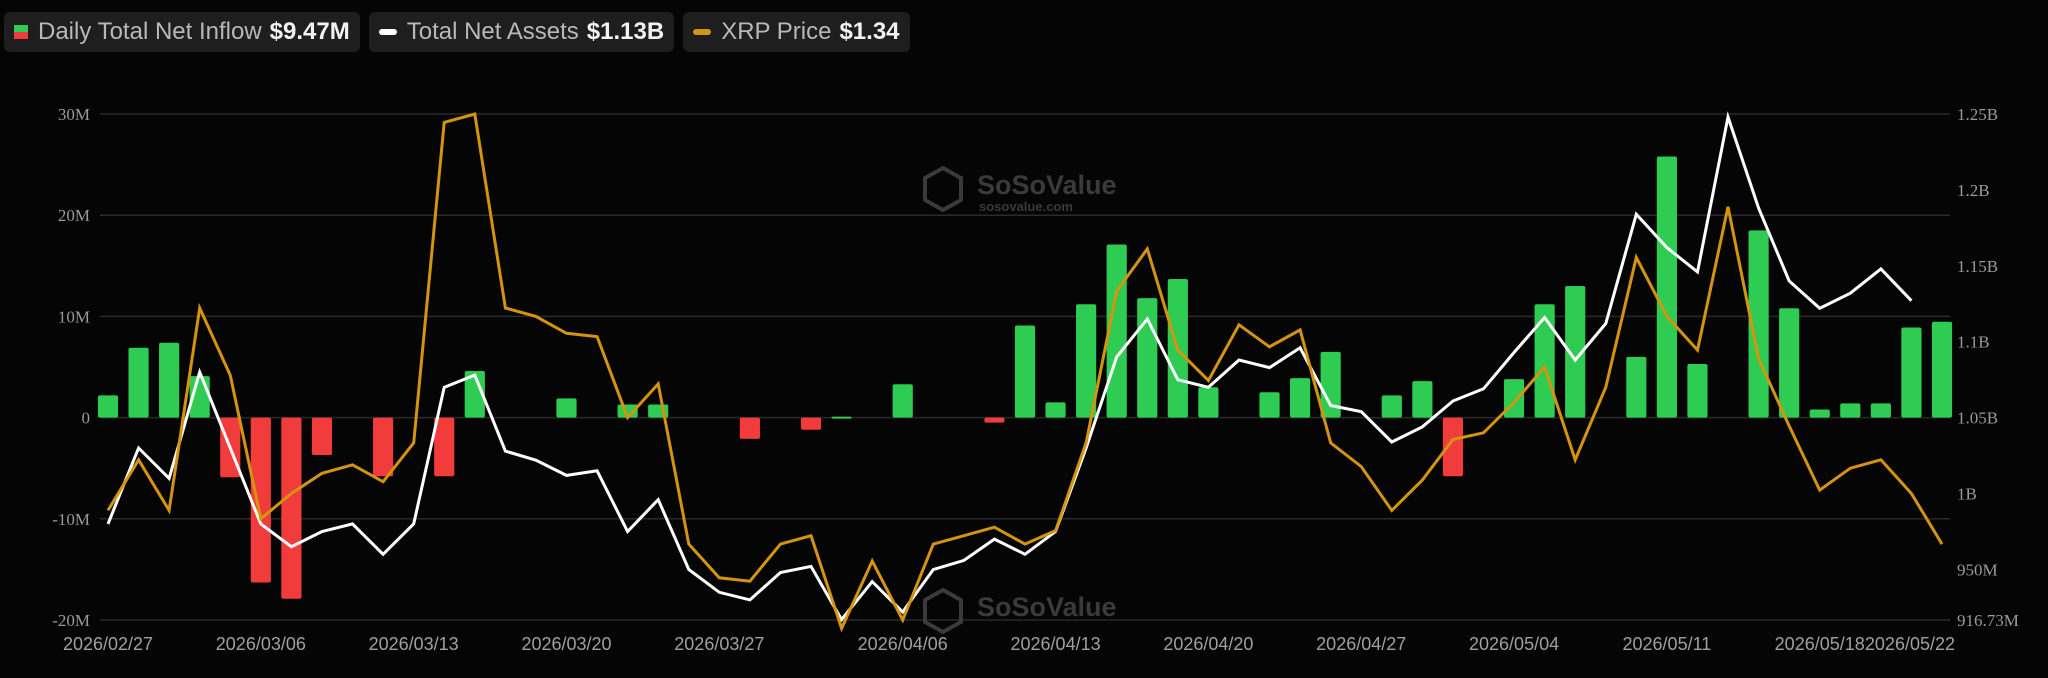 The image size is (2048, 678). What do you see at coordinates (1910, 644) in the screenshot?
I see `x-tick-label: 2026/05/22` at bounding box center [1910, 644].